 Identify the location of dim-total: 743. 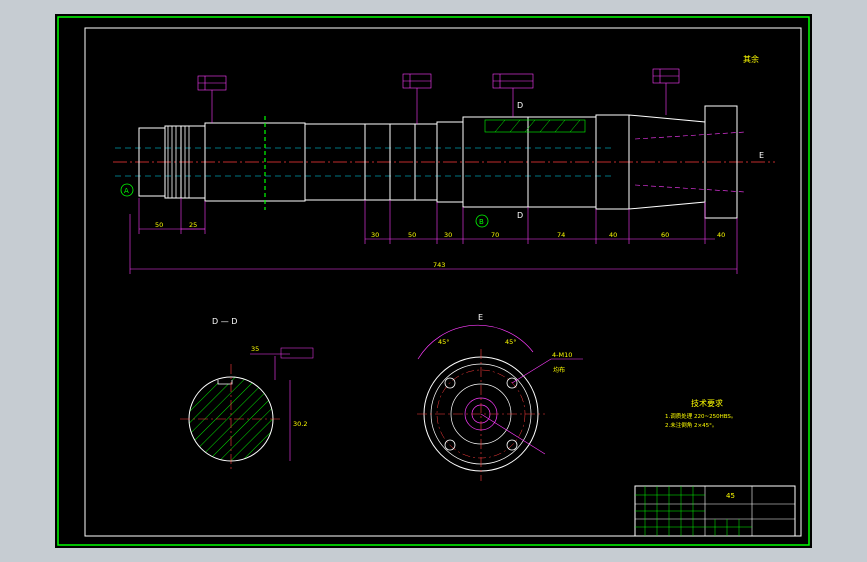
(439, 265).